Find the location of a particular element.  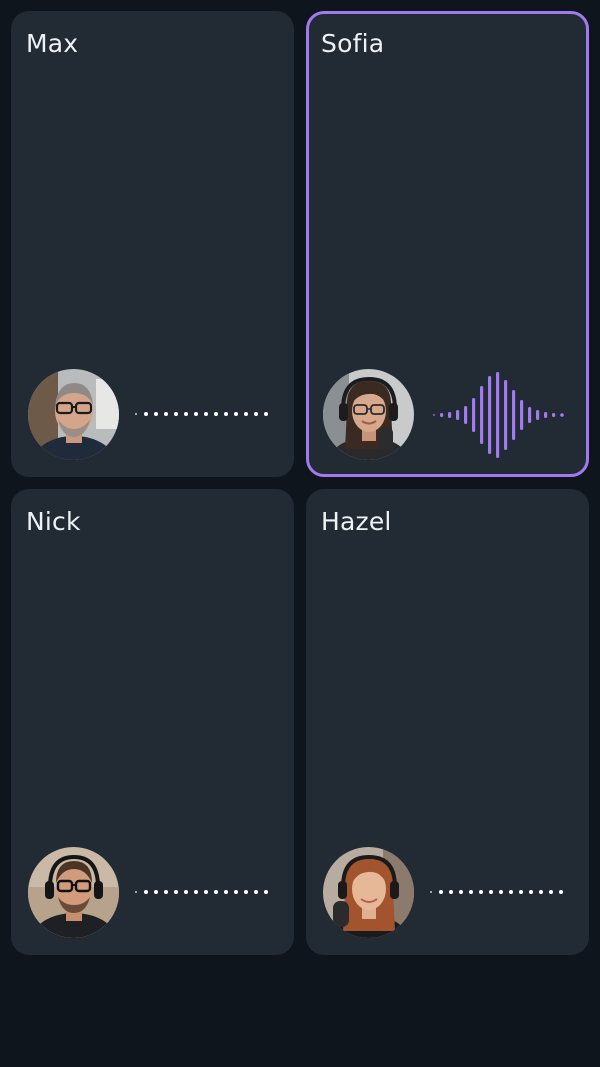

participant-name: Max is located at coordinates (52, 43).